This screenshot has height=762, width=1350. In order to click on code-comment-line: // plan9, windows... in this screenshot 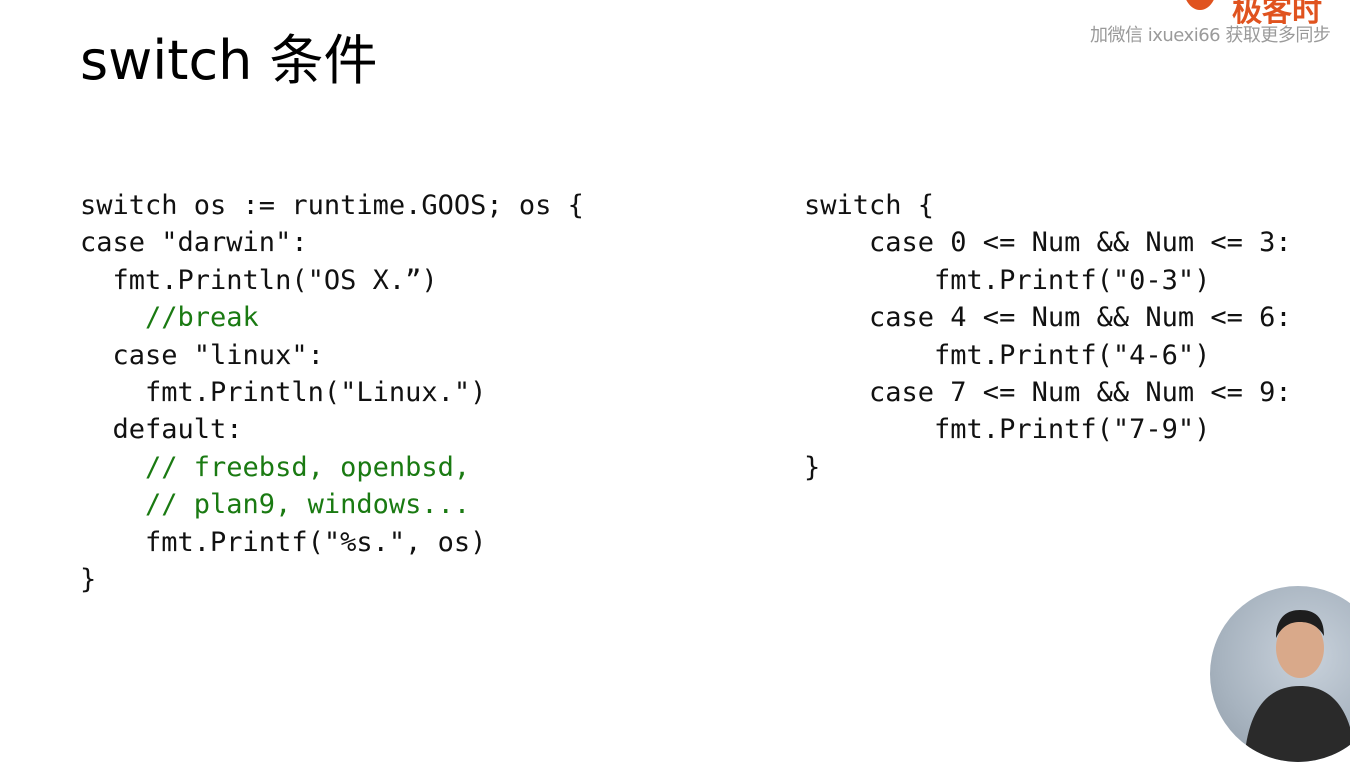, I will do `click(275, 505)`.